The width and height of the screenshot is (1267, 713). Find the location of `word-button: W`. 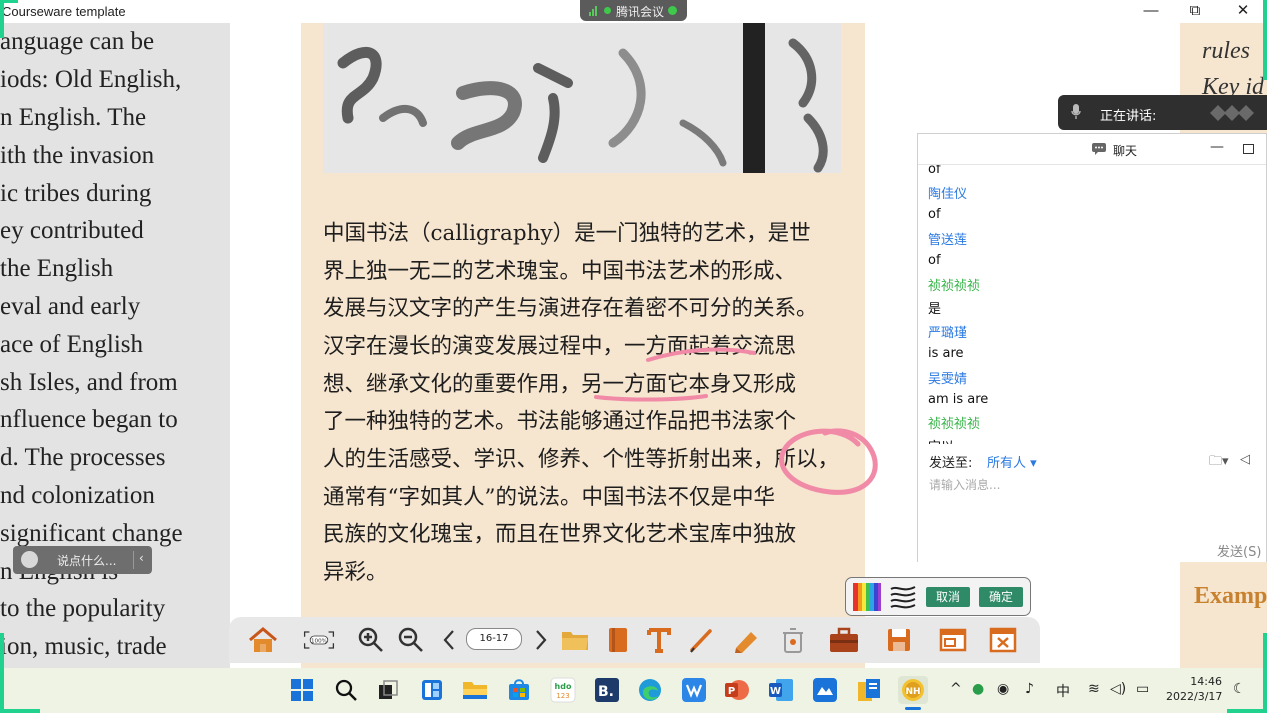

word-button: W is located at coordinates (781, 690).